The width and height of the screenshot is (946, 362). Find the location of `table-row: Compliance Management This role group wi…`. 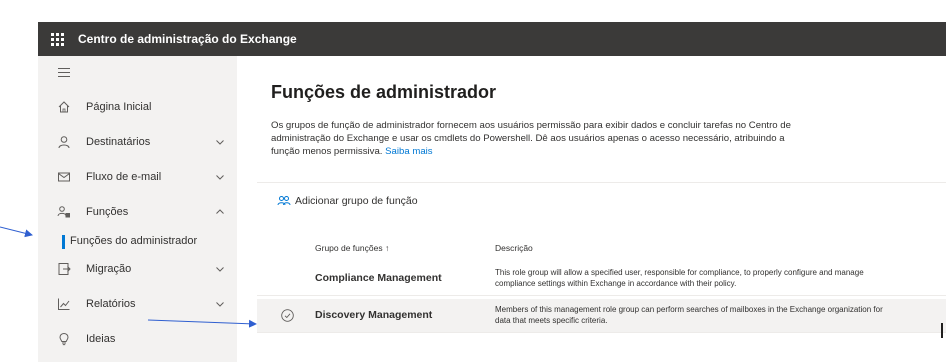

table-row: Compliance Management This role group wi… is located at coordinates (601, 279).